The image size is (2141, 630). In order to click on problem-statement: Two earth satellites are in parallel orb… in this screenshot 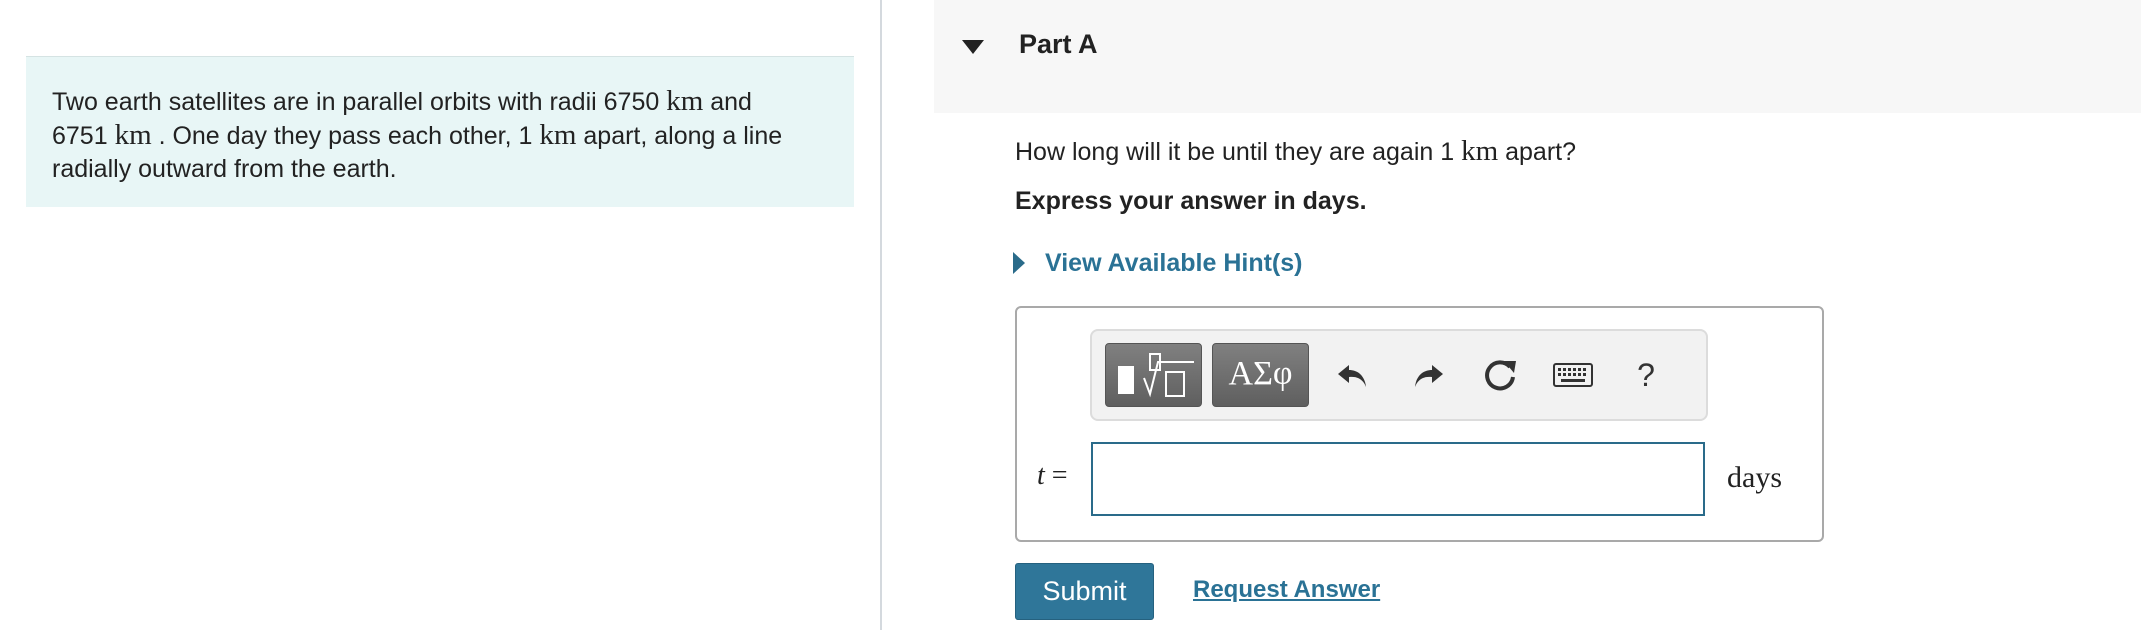, I will do `click(440, 131)`.